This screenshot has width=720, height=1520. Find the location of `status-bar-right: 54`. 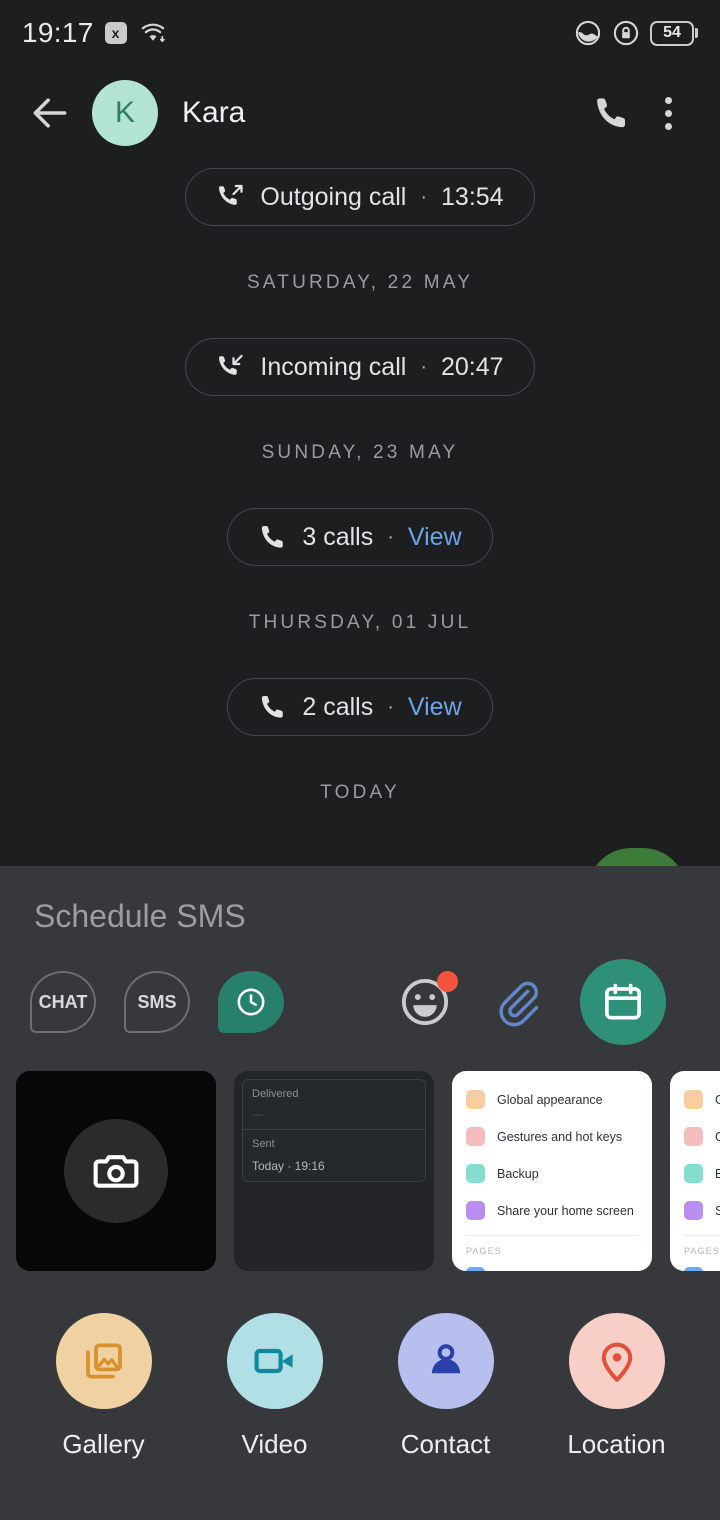

status-bar-right: 54 is located at coordinates (636, 33).